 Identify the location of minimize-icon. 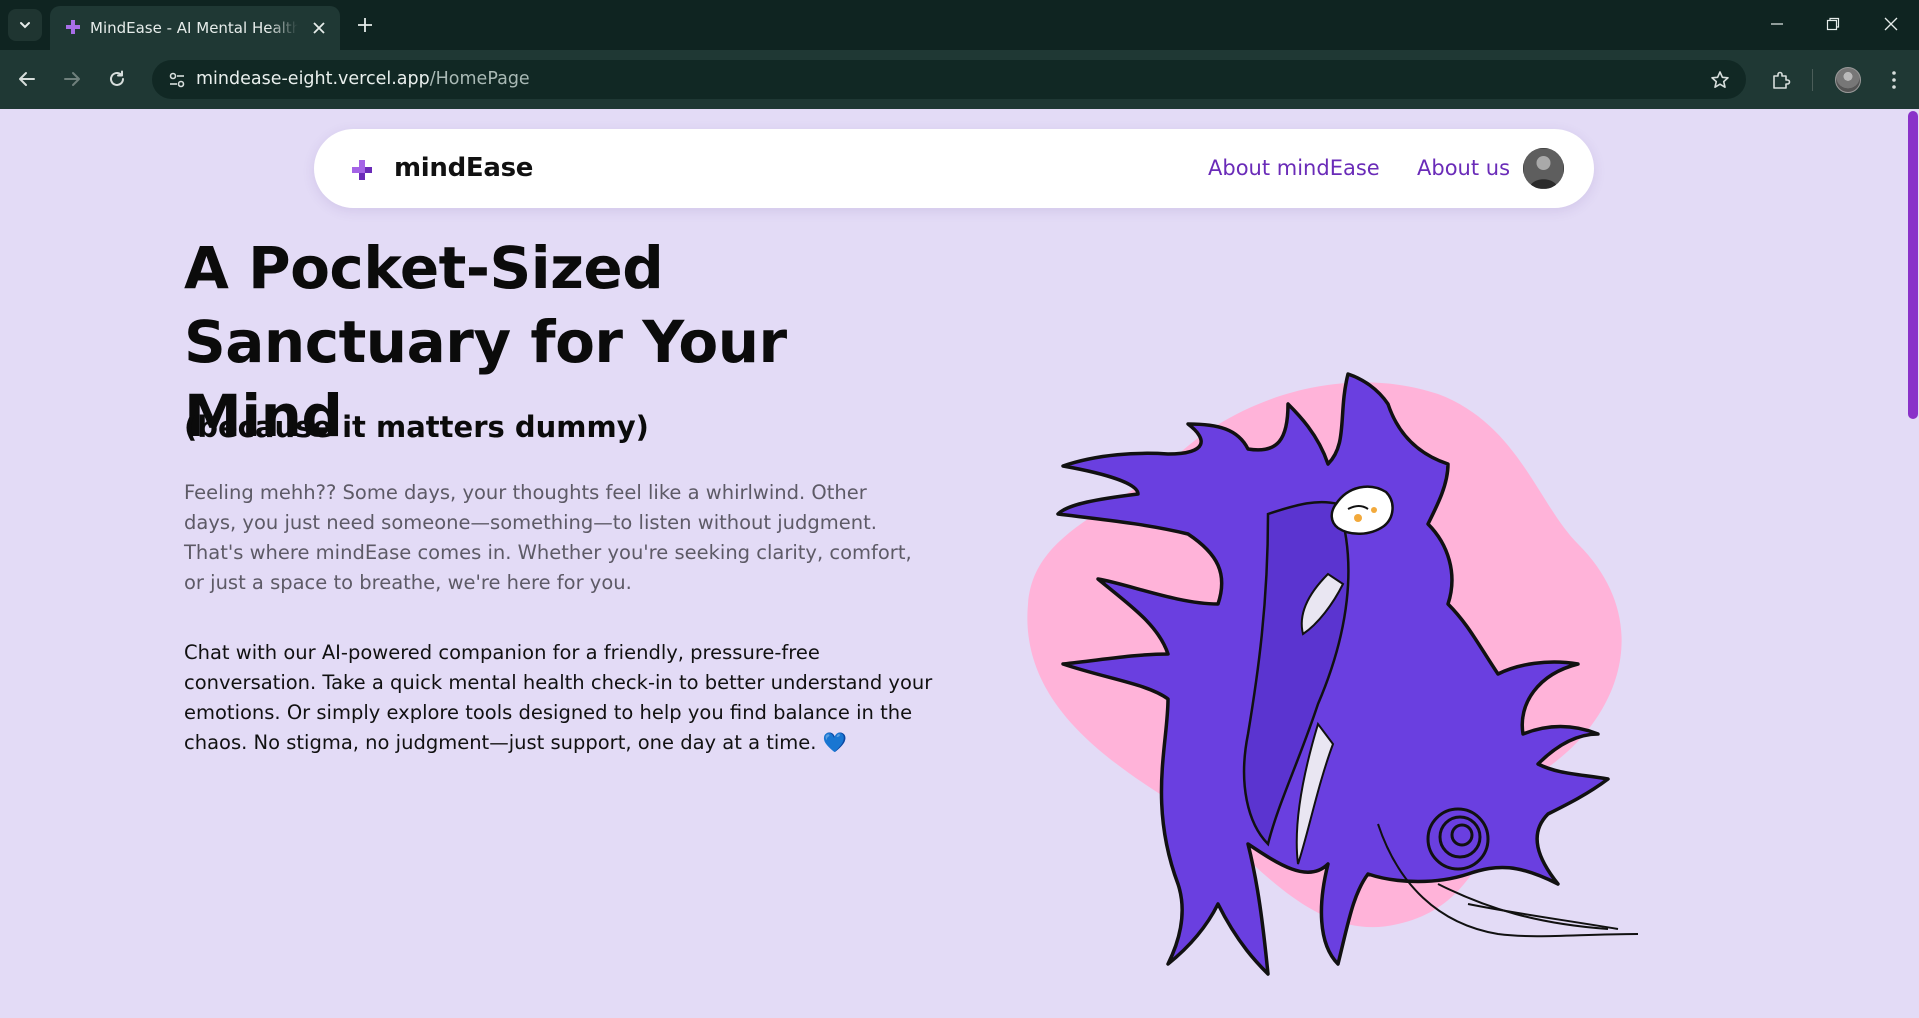
(1777, 24).